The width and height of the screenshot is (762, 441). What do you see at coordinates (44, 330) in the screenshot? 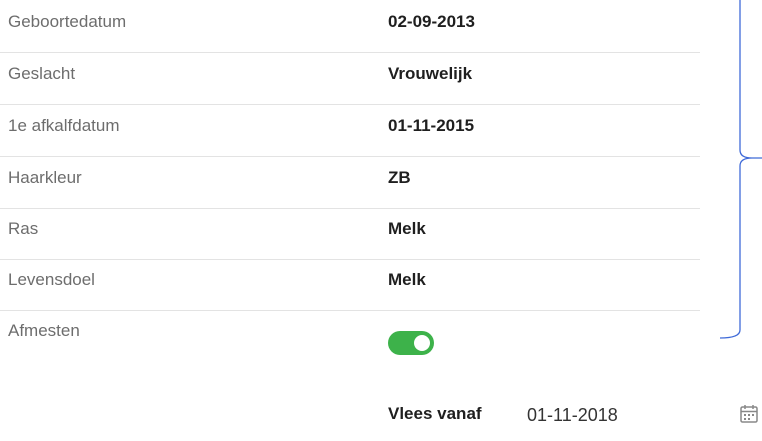
I see `afmesten-label: Afmesten` at bounding box center [44, 330].